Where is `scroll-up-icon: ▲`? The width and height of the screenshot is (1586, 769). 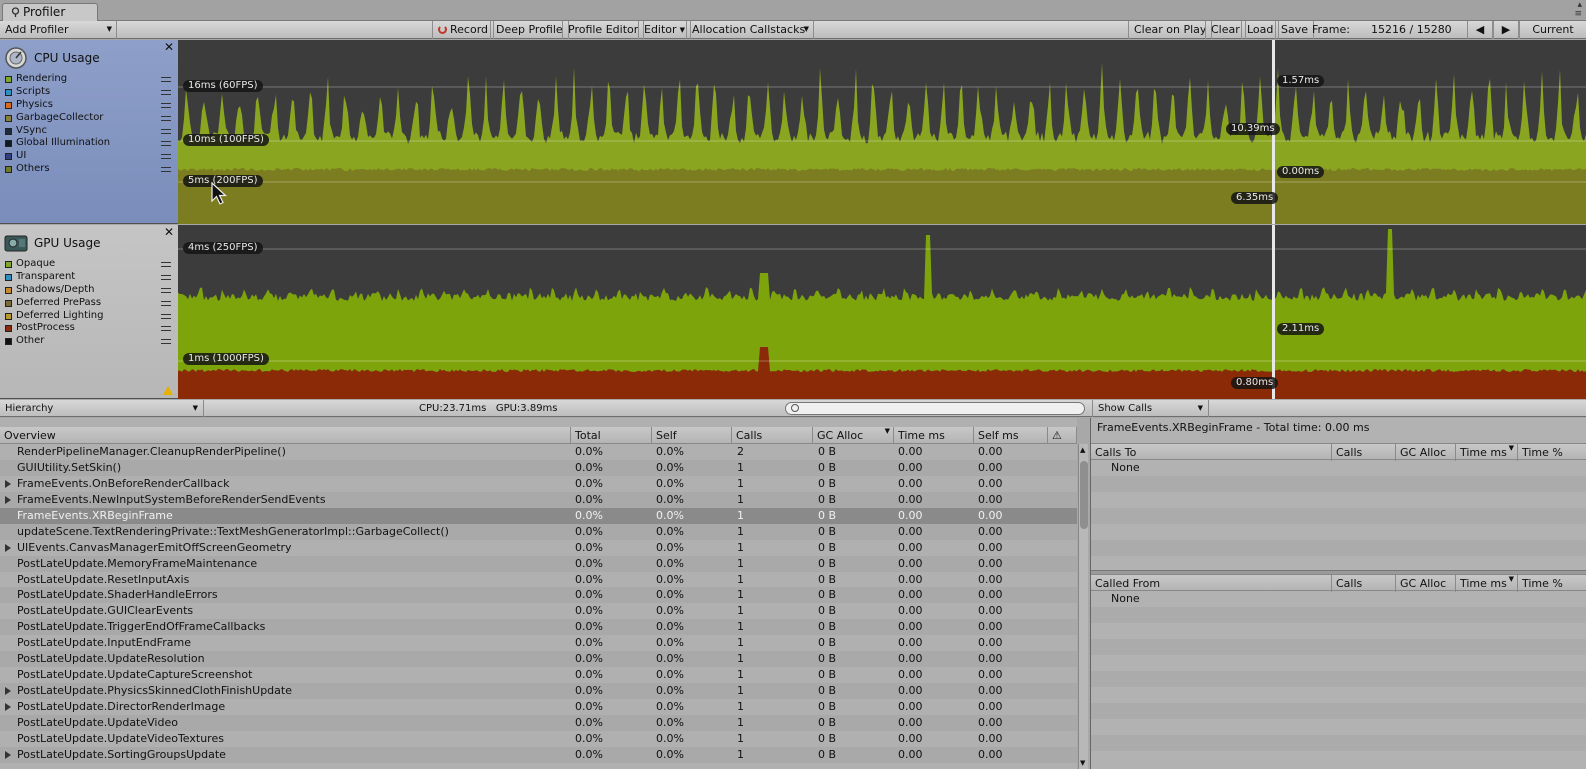
scroll-up-icon: ▲ is located at coordinates (1082, 450).